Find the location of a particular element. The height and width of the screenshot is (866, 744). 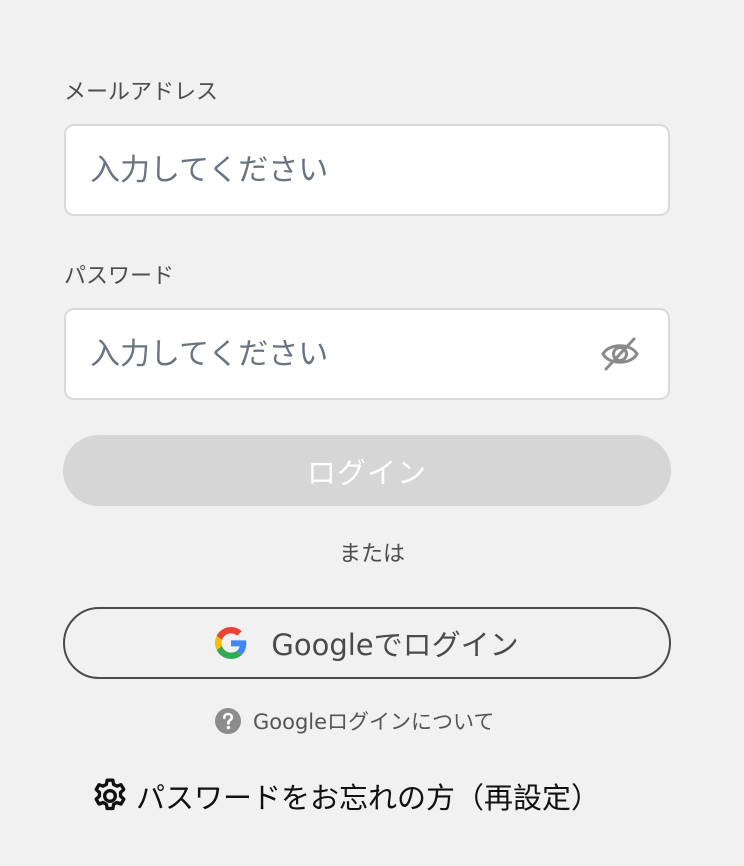

forgot-password-label: パスワードをお忘れの方（再設定） is located at coordinates (368, 798).